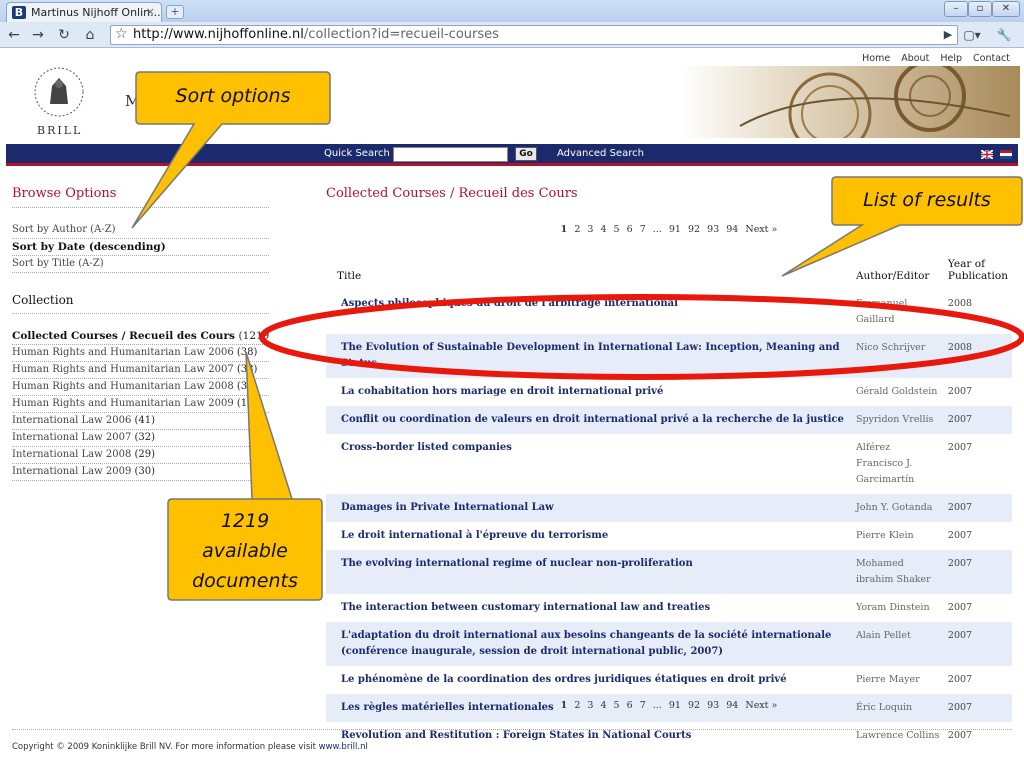  I want to click on collection-item: International Law 2007 (32), so click(140, 438).